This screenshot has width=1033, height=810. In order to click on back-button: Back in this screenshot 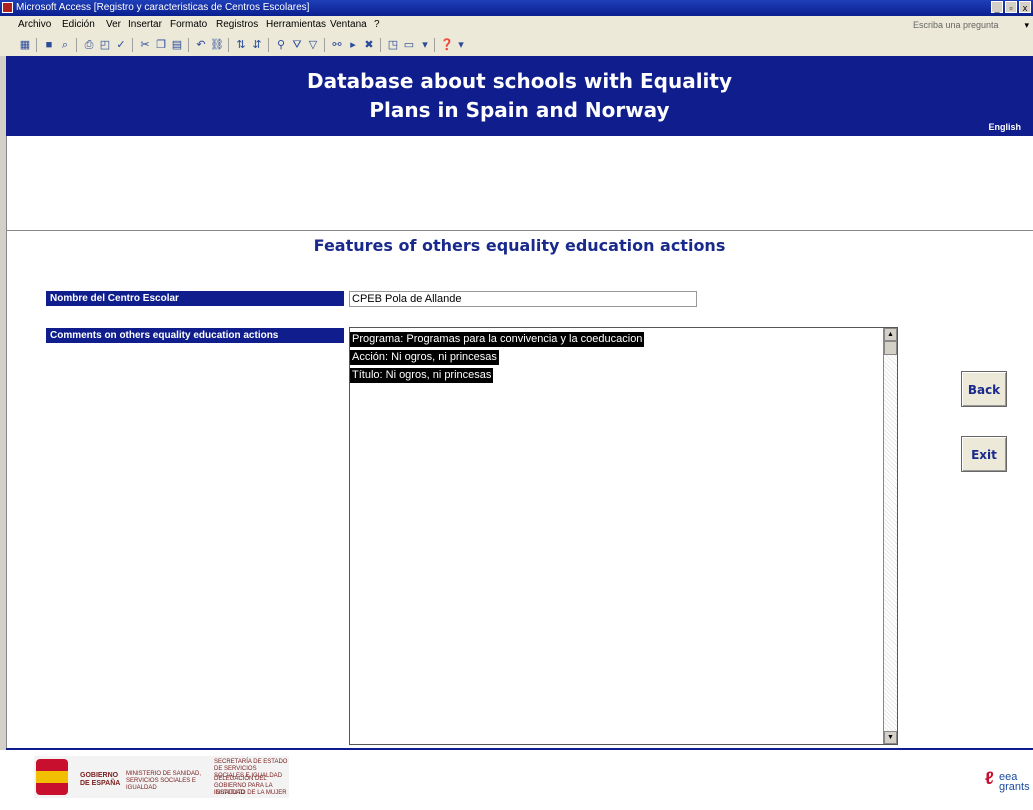, I will do `click(984, 389)`.